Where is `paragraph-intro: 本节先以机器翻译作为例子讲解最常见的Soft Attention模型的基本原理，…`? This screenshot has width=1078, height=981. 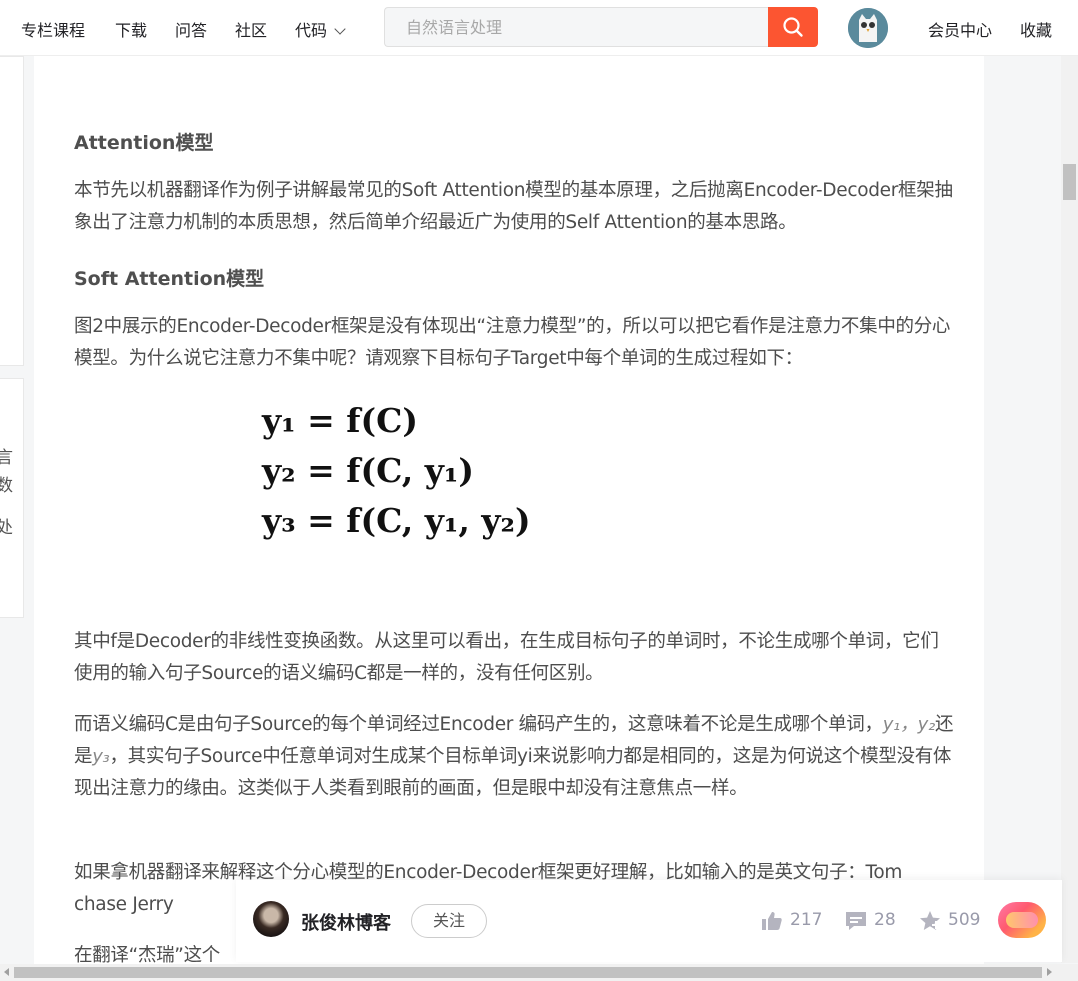
paragraph-intro: 本节先以机器翻译作为例子讲解最常见的Soft Attention模型的基本原理，… is located at coordinates (513, 206).